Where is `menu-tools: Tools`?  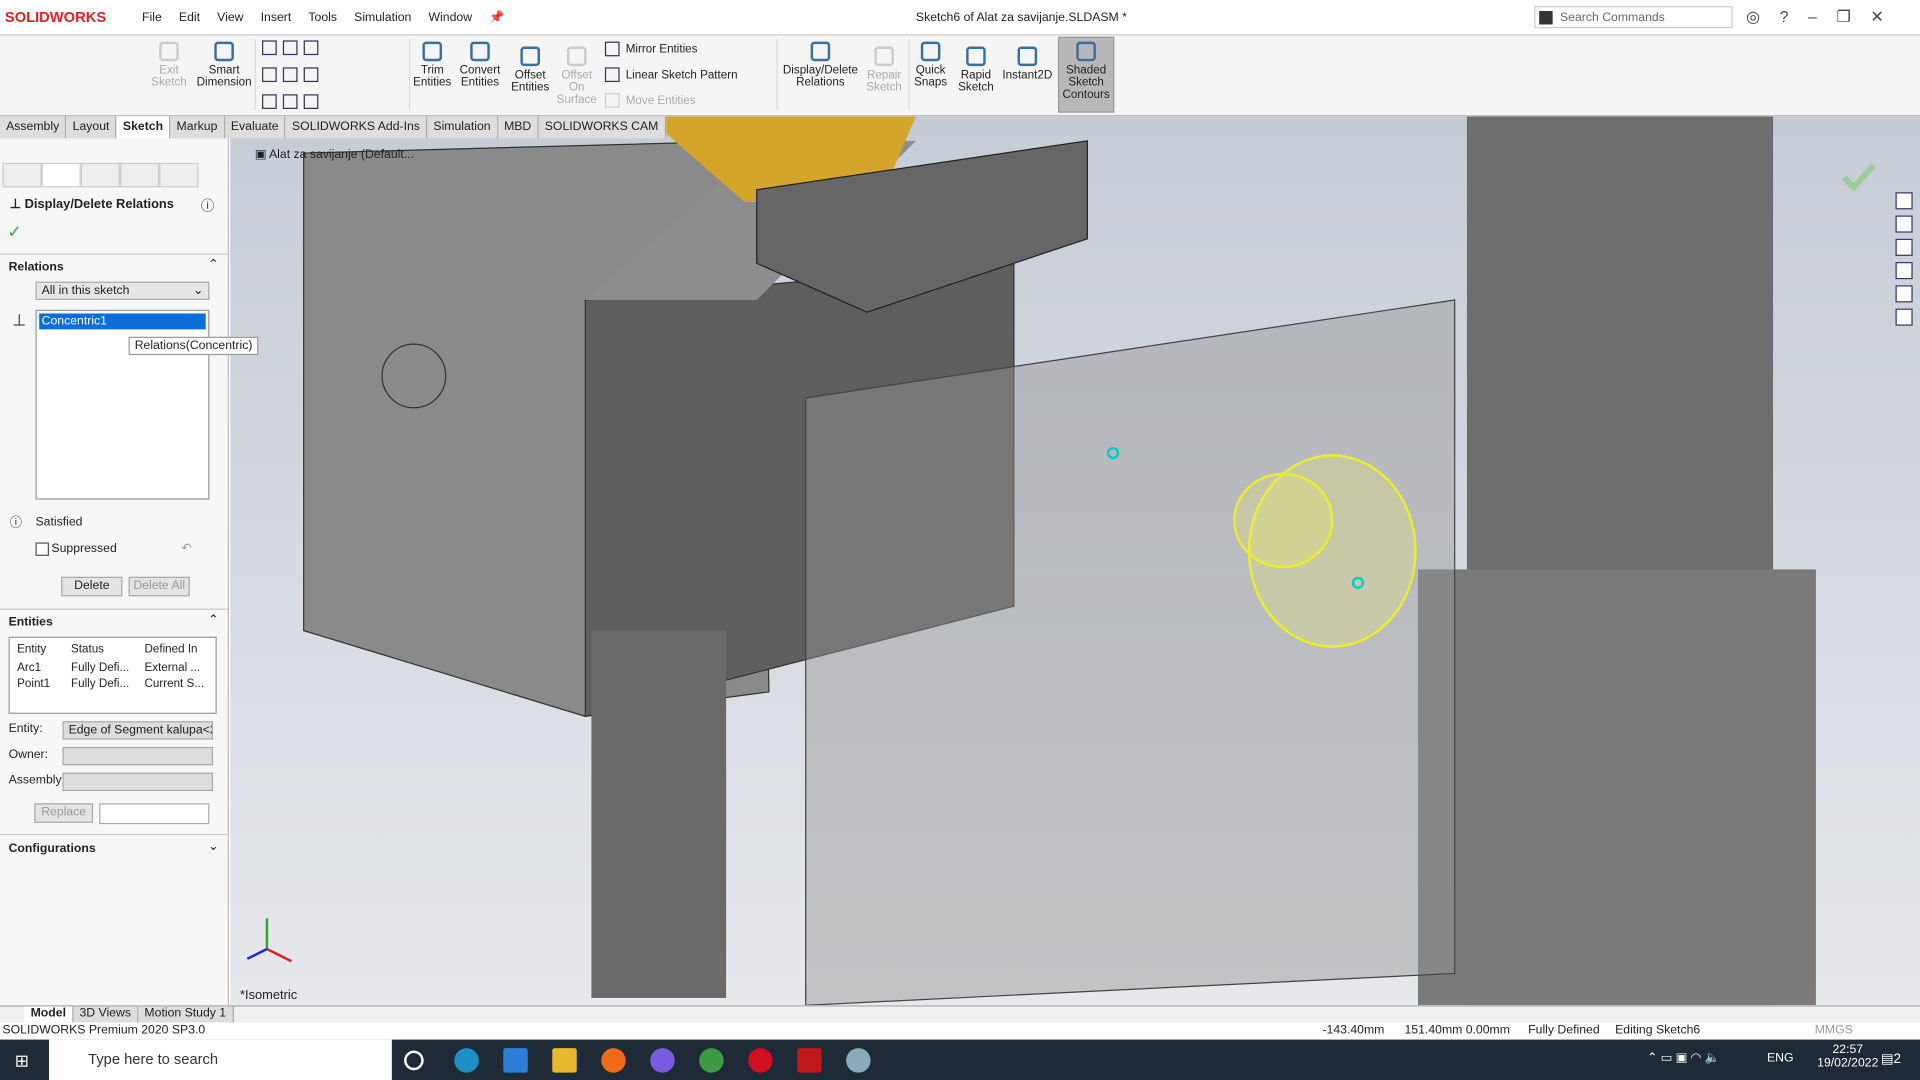
menu-tools: Tools is located at coordinates (322, 17).